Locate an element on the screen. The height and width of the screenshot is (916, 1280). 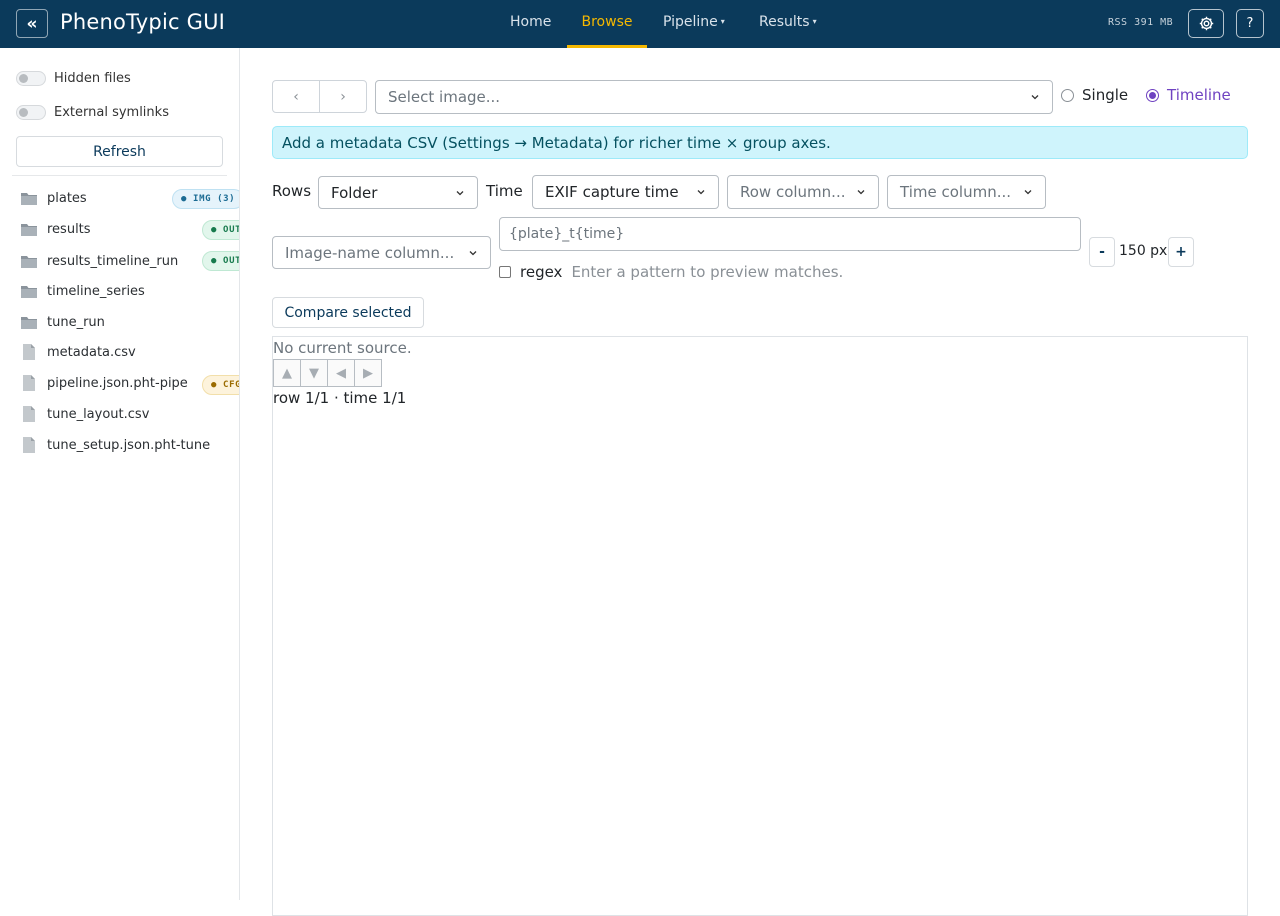
zoom-out-button: - is located at coordinates (1102, 252).